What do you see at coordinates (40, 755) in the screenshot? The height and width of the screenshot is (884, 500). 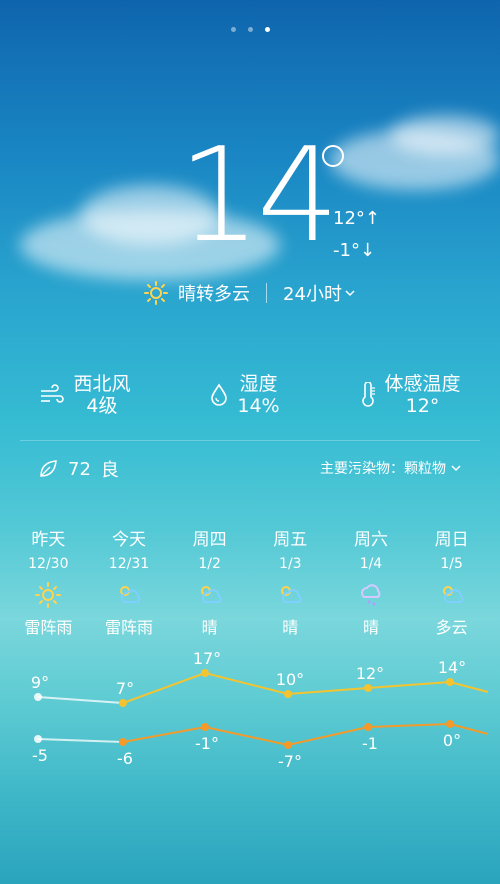 I see `series-1-label: -5` at bounding box center [40, 755].